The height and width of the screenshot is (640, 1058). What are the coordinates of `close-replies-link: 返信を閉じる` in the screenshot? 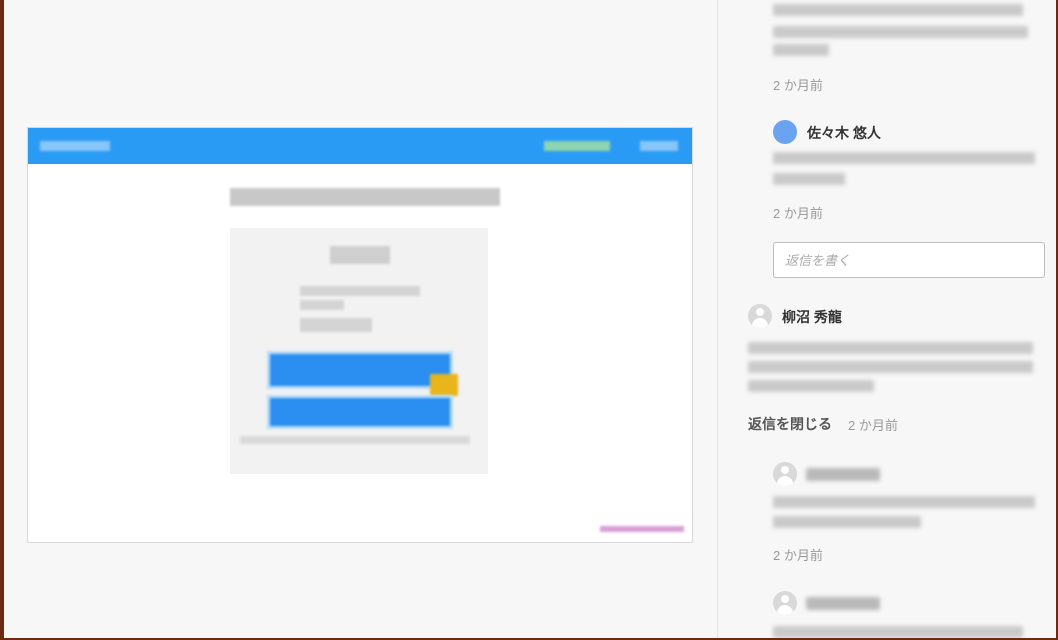 It's located at (790, 424).